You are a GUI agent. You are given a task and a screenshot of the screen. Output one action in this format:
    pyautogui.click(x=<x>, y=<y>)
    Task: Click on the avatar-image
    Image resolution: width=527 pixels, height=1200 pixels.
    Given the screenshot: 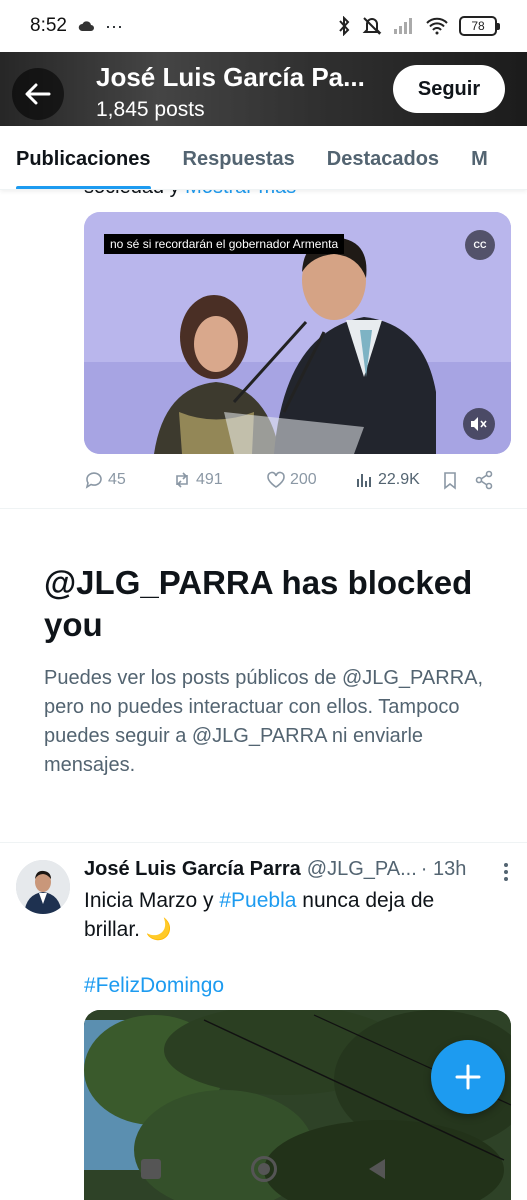 What is the action you would take?
    pyautogui.click(x=43, y=887)
    